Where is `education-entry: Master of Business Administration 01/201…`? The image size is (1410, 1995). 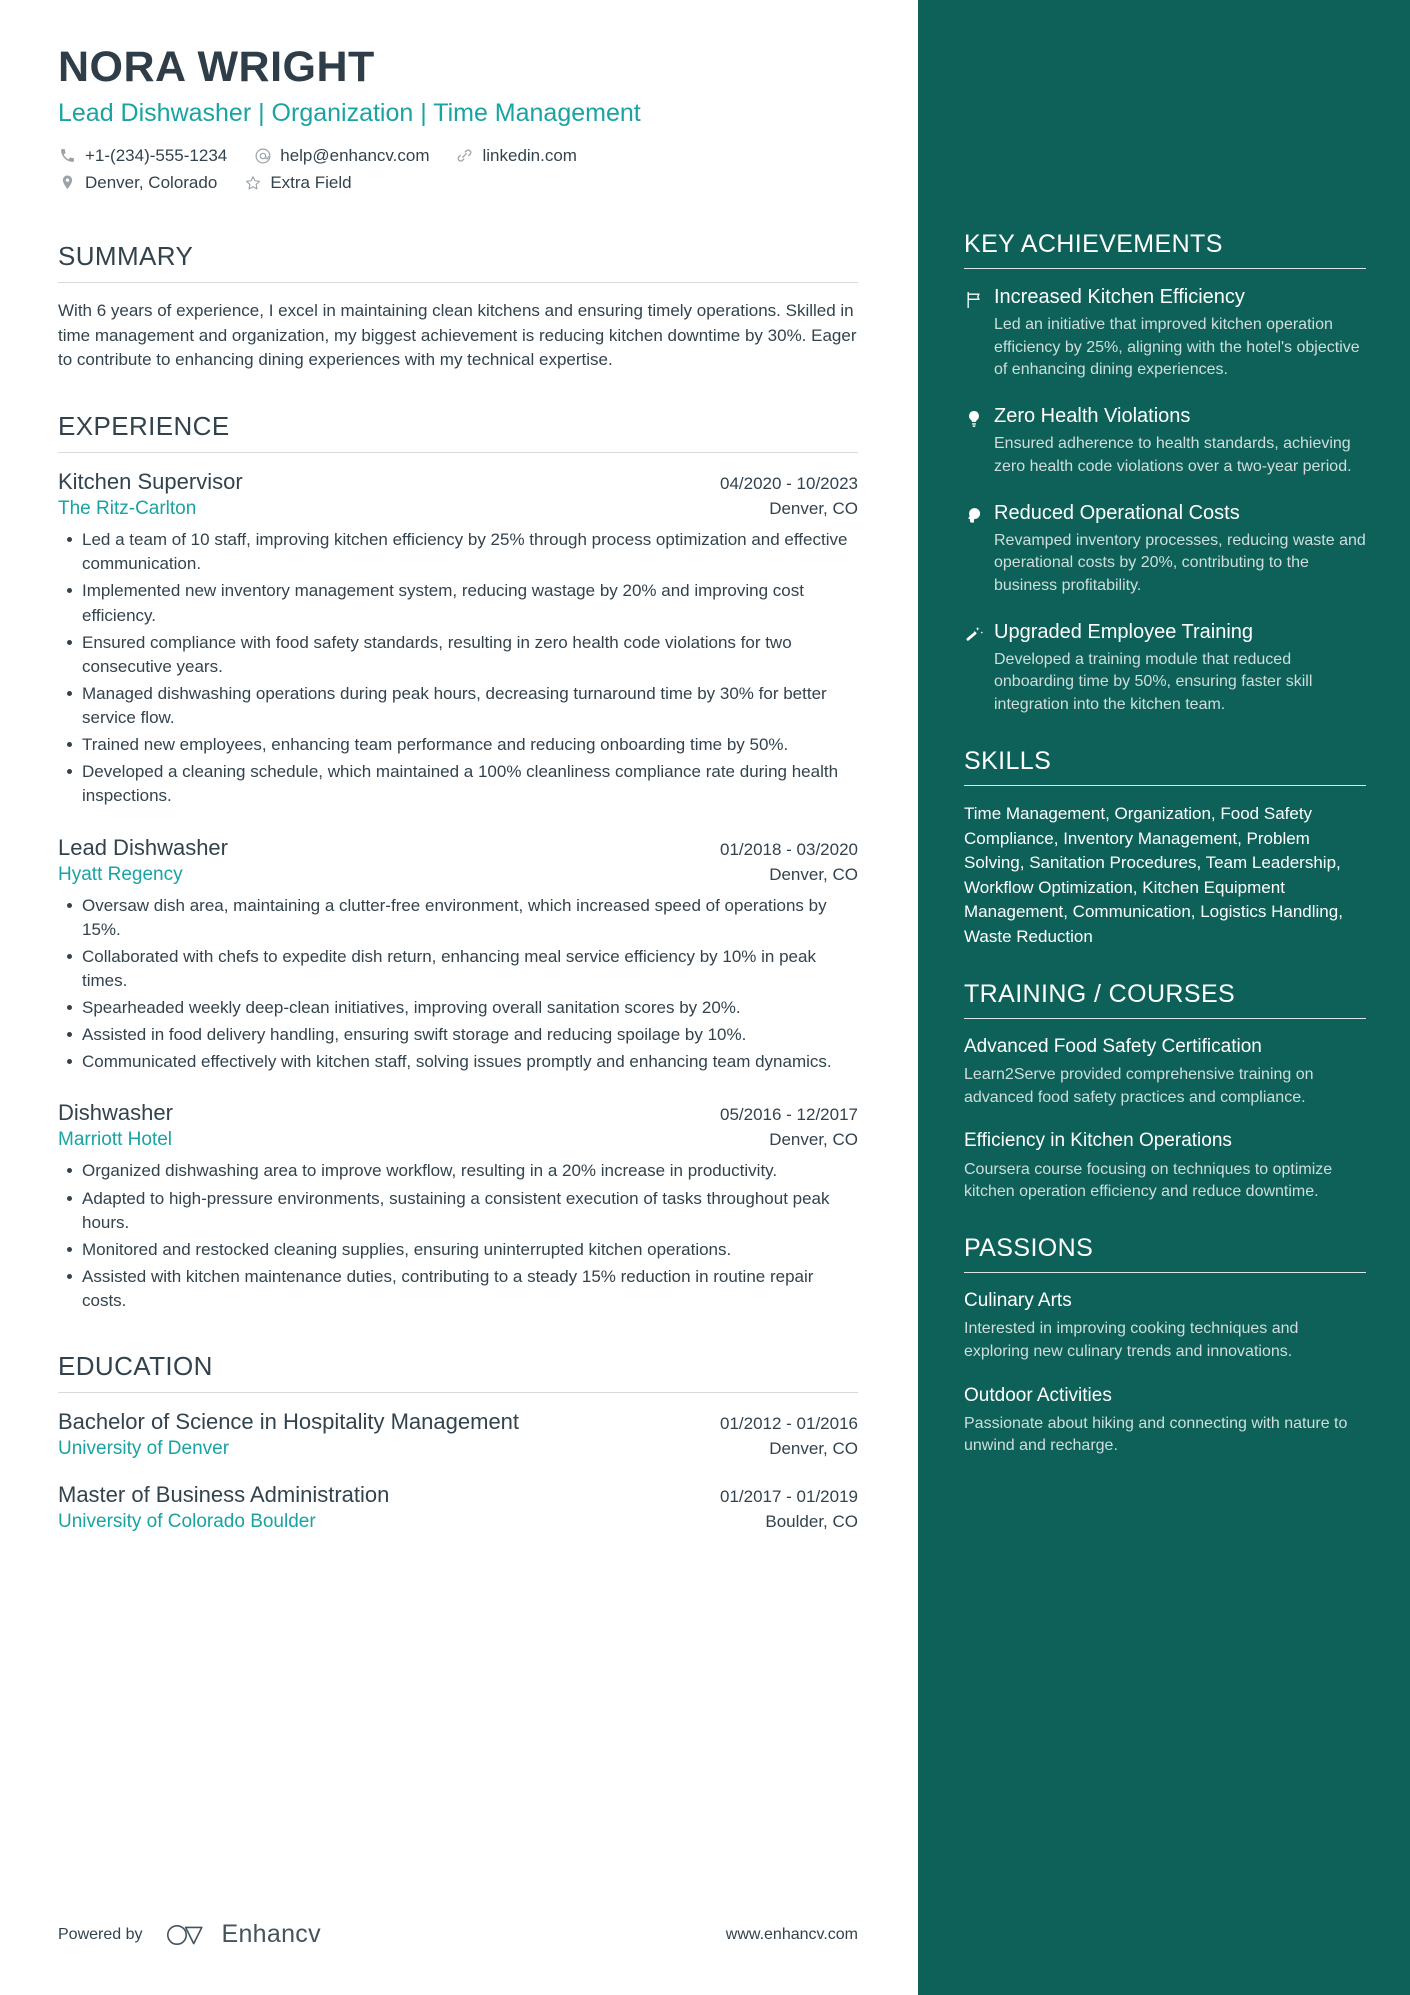
education-entry: Master of Business Administration 01/201… is located at coordinates (458, 1507).